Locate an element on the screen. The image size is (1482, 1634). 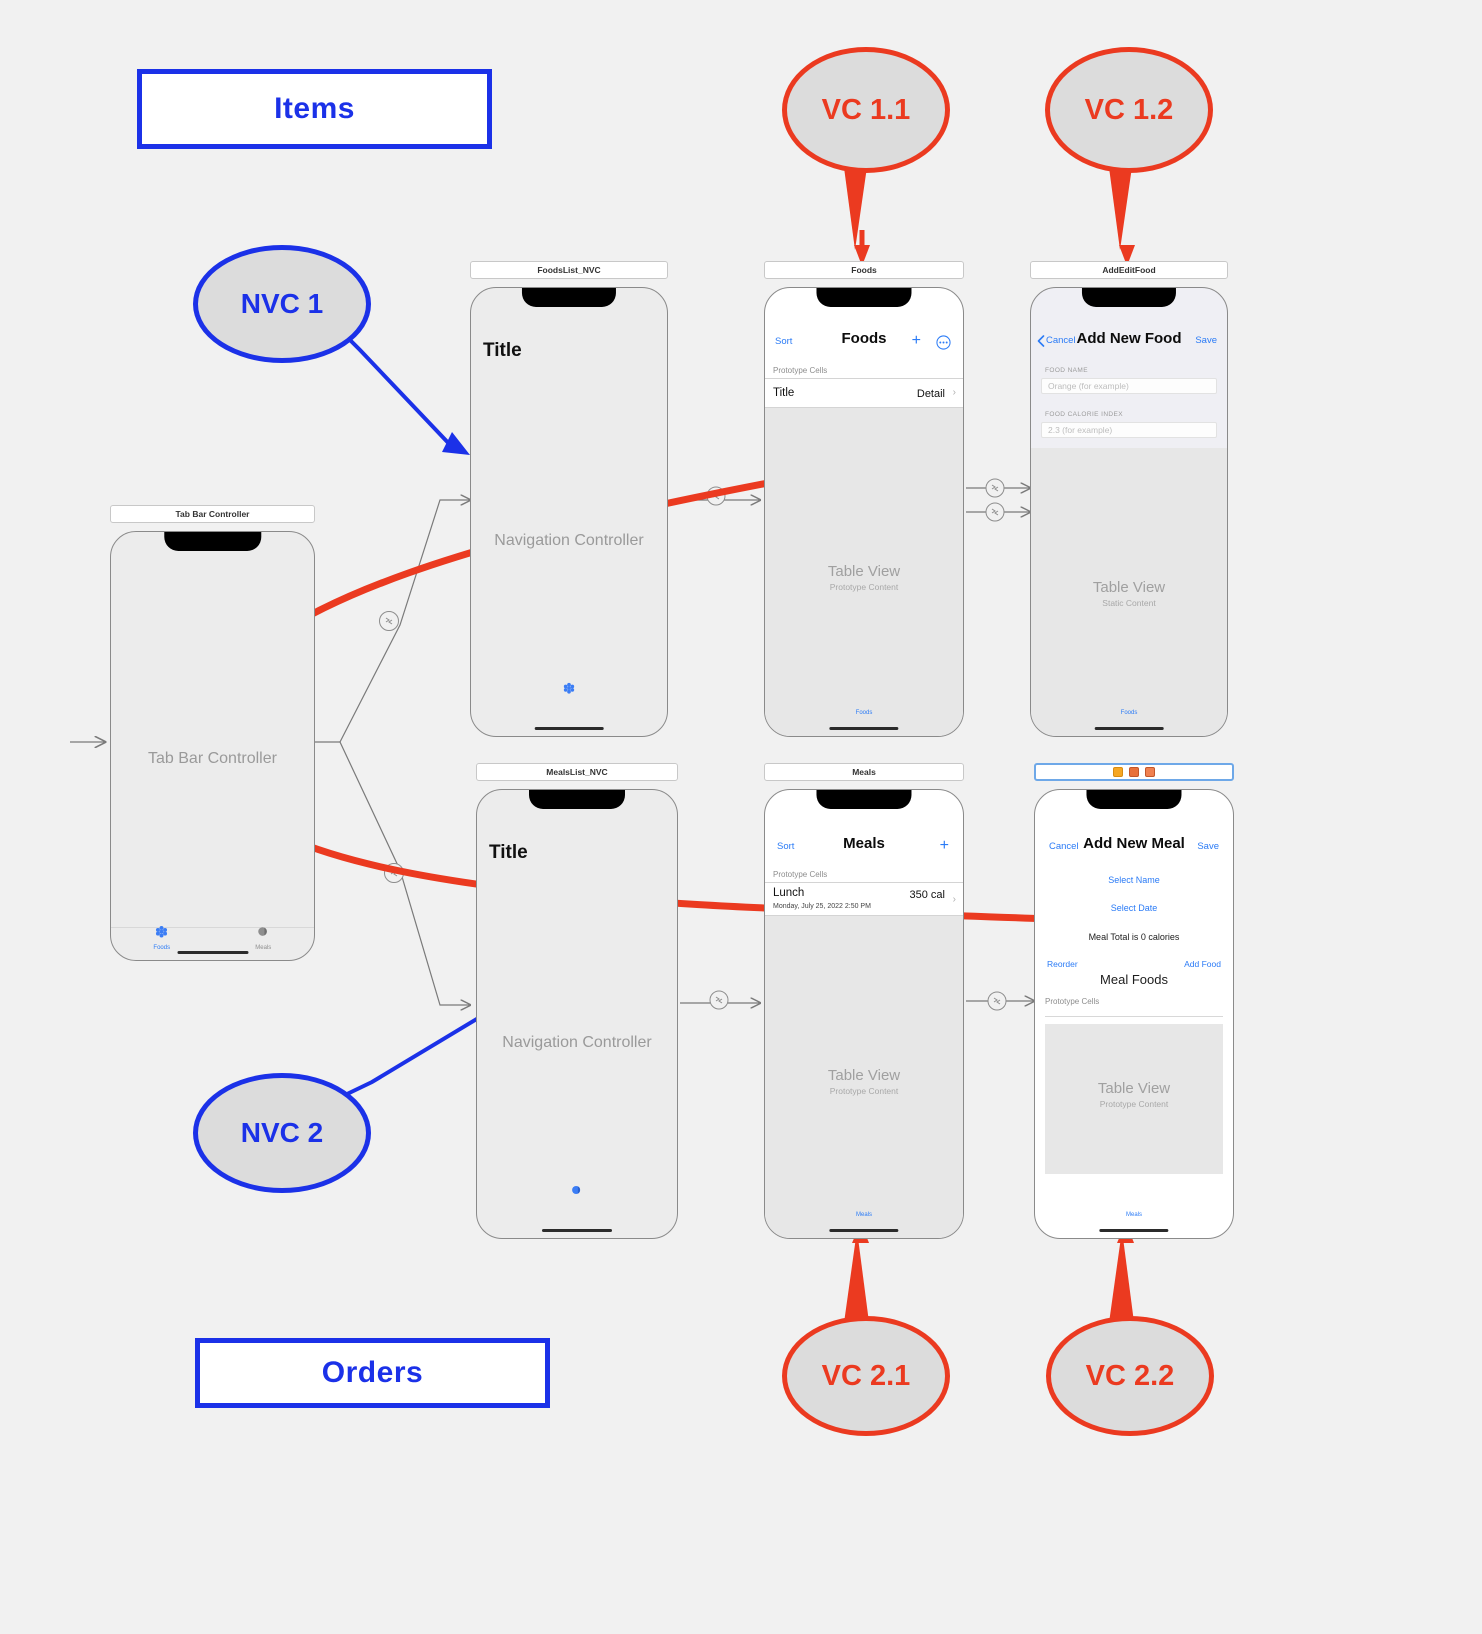
meal-total-label: Meal Total is 0 calories is located at coordinates (1134, 937).